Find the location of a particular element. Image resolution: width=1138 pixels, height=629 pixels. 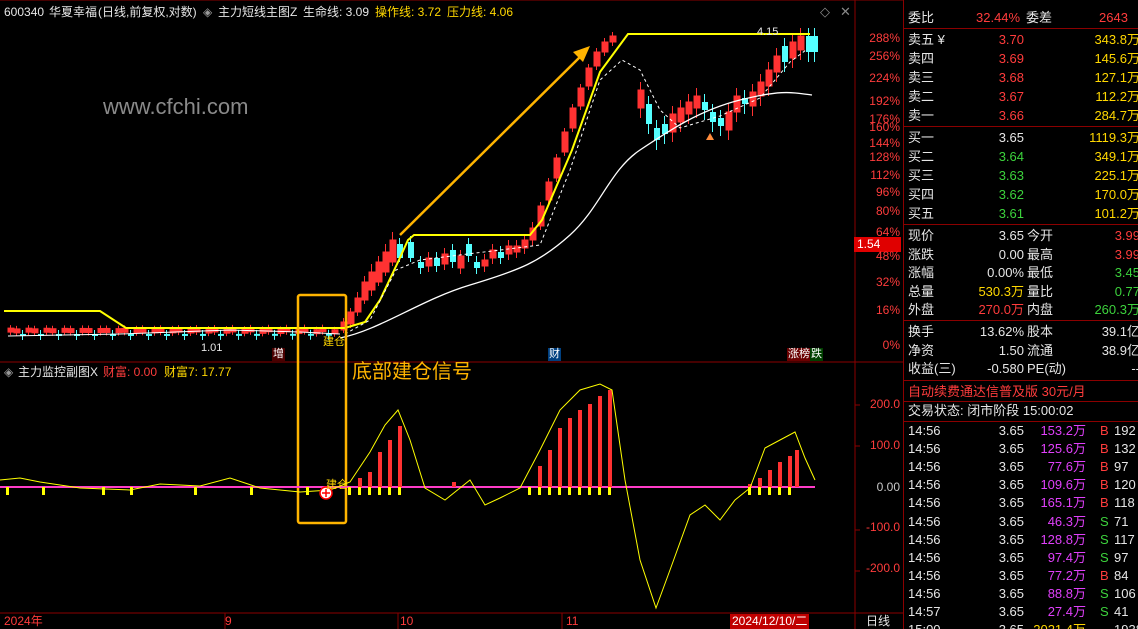

tick-count: 1938 is located at coordinates (1126, 625).